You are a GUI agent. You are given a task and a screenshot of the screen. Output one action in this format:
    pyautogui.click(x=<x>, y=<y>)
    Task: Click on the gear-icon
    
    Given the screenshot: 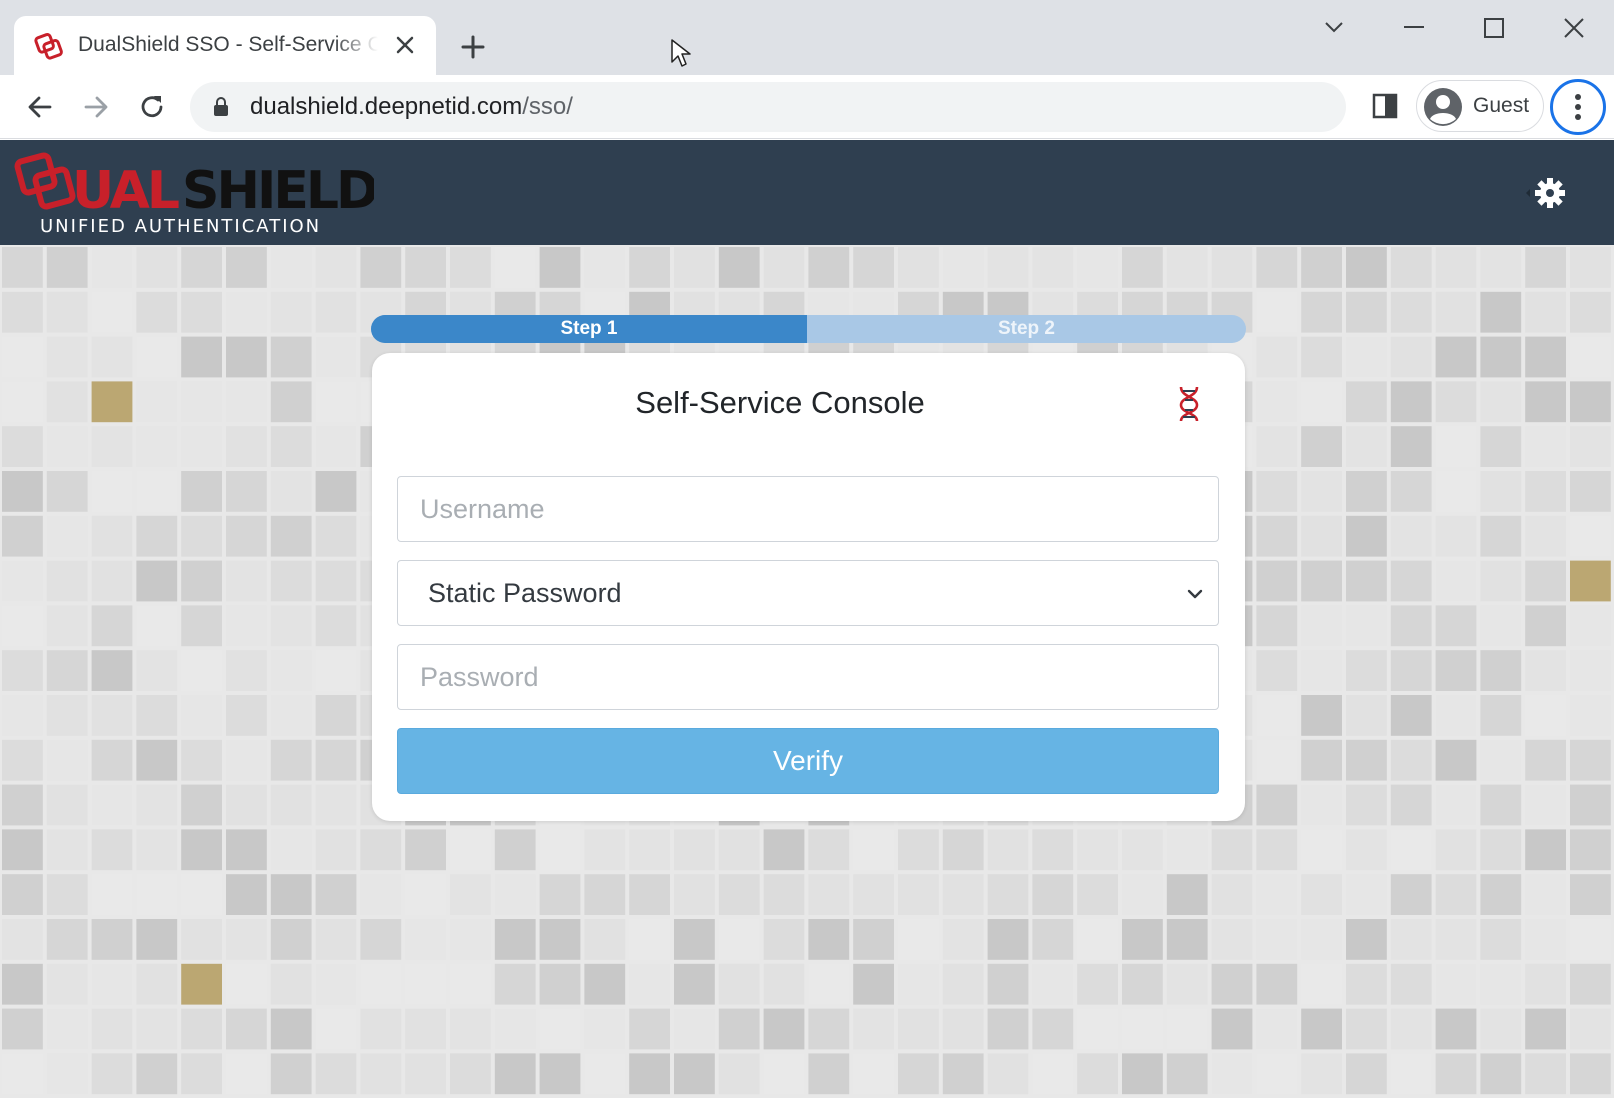 What is the action you would take?
    pyautogui.click(x=1543, y=193)
    